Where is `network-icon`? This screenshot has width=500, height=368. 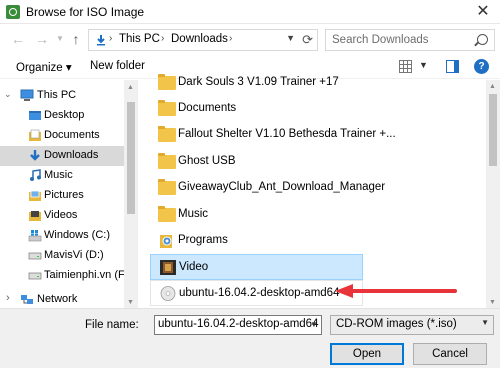
network-icon is located at coordinates (27, 299).